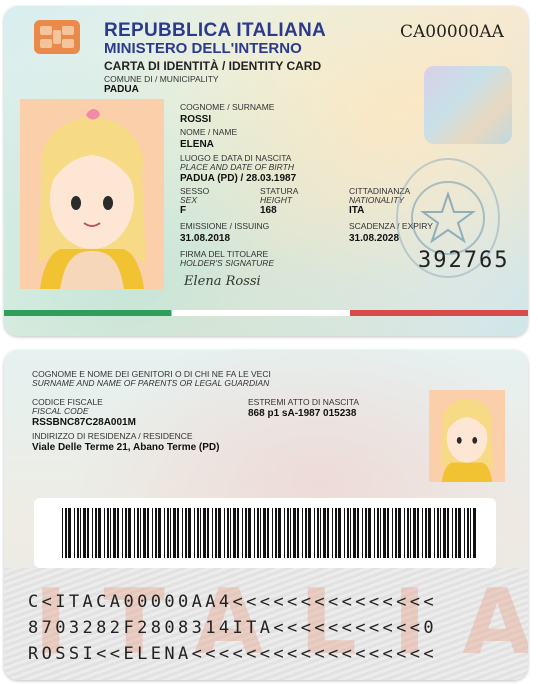  I want to click on birth-record-label: ESTREMI ATTO DI NASCITA, so click(303, 402).